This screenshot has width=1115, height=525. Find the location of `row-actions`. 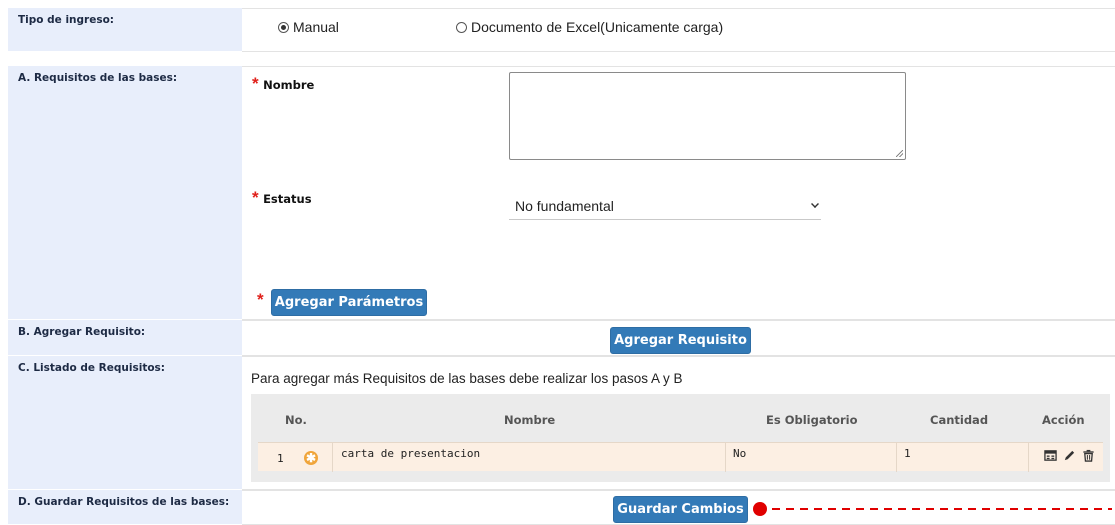

row-actions is located at coordinates (1069, 455).